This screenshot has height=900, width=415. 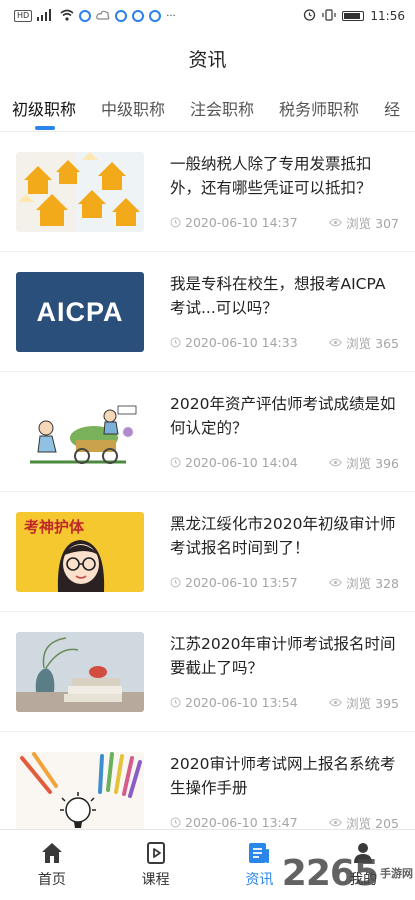 I want to click on site-watermark: 2265 手游网, so click(x=347, y=873).